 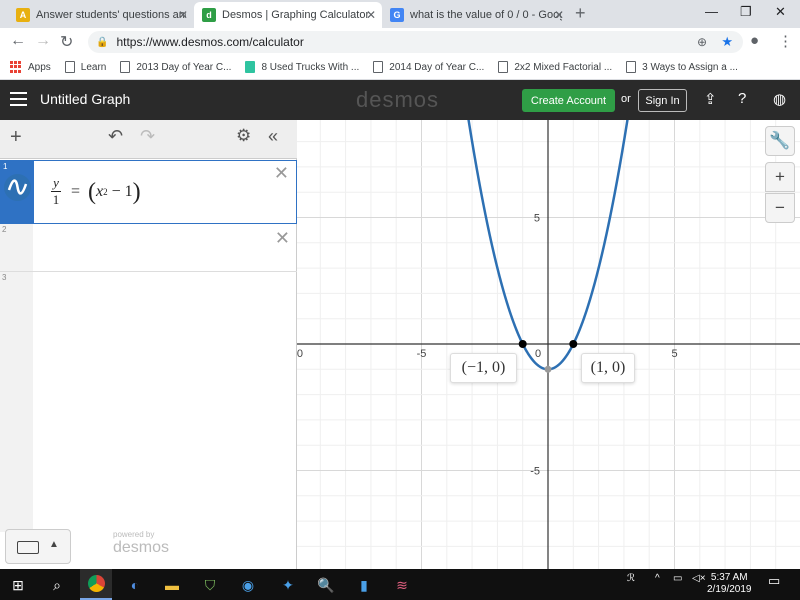 What do you see at coordinates (397, 15) in the screenshot?
I see `tab-favicon: G` at bounding box center [397, 15].